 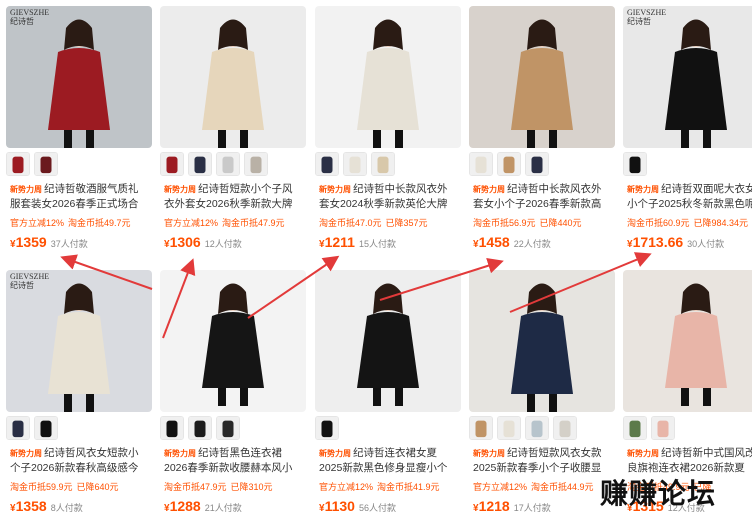 I want to click on promo-text: 淘金币抵60.9元, so click(x=658, y=223).